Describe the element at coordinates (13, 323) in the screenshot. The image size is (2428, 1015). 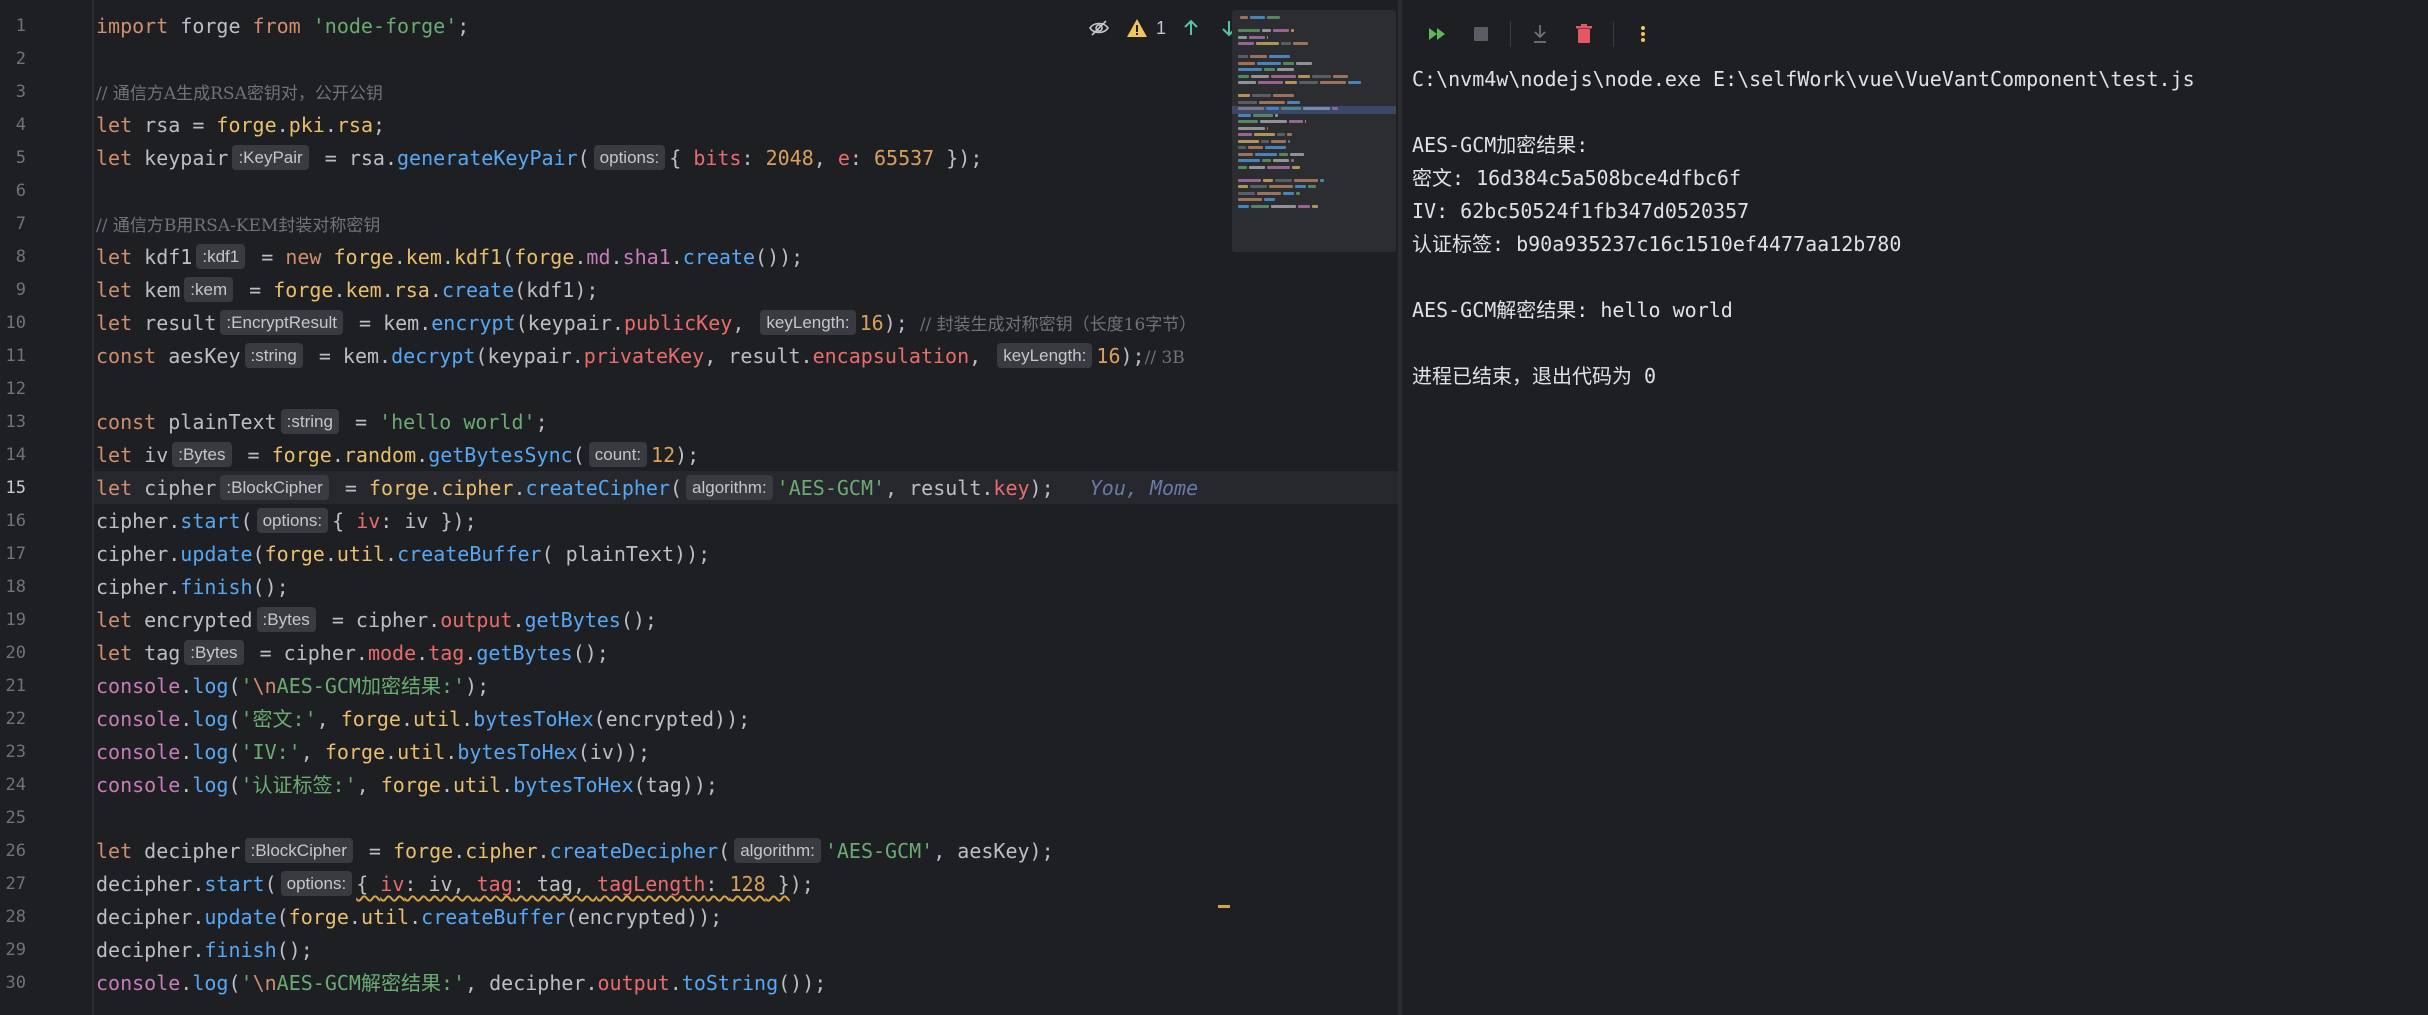
I see `line-number: 10` at that location.